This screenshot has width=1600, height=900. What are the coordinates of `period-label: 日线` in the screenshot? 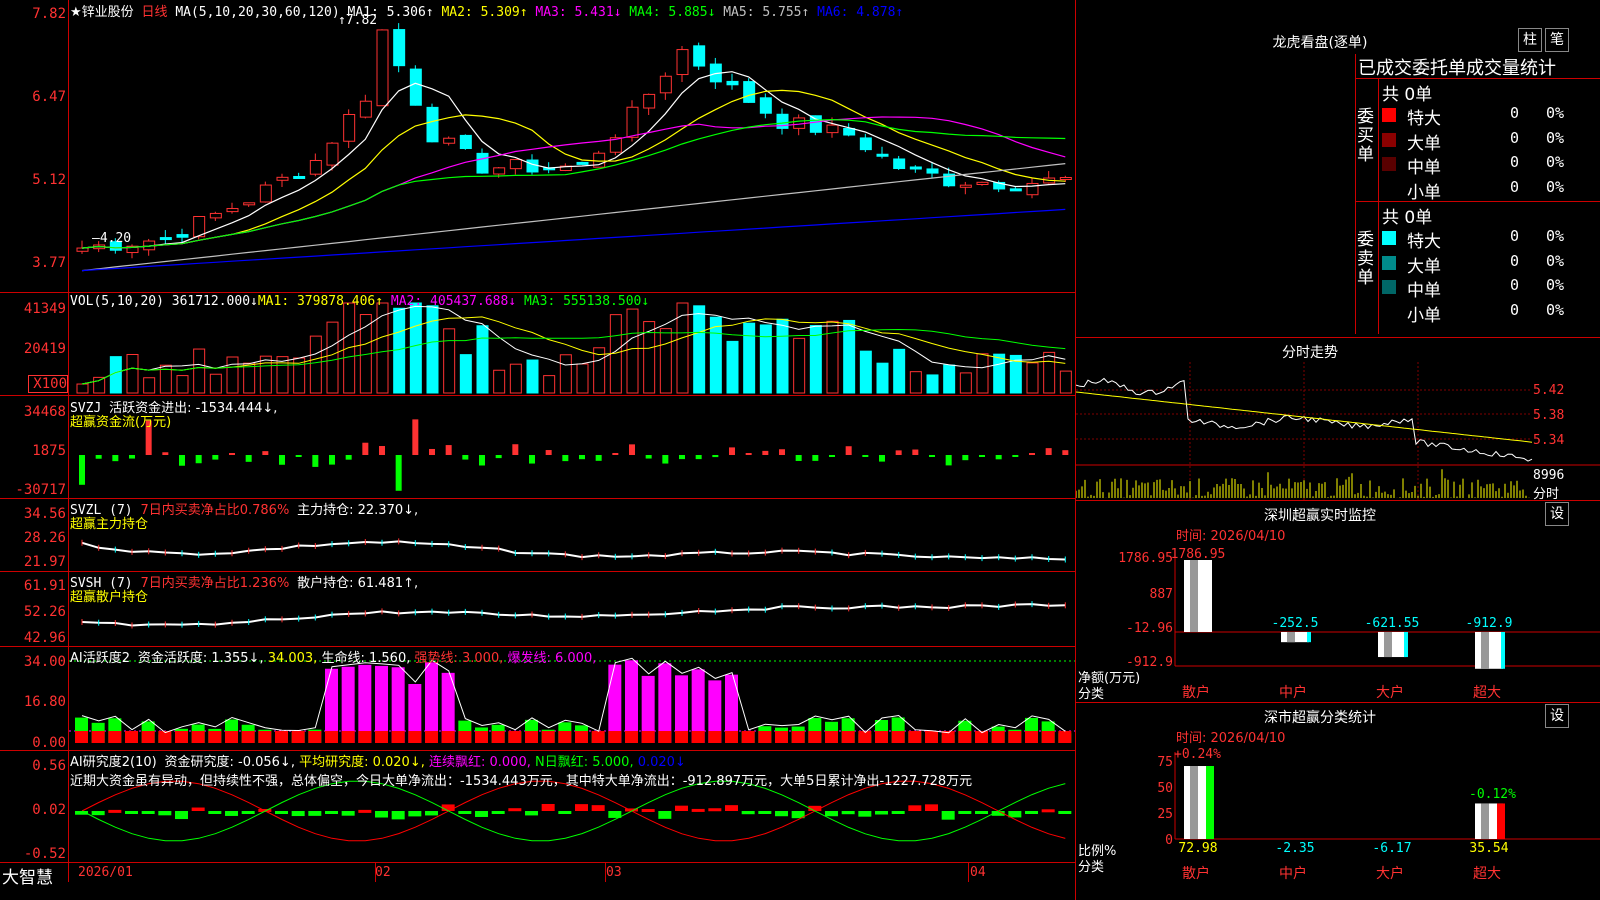 It's located at (154, 12).